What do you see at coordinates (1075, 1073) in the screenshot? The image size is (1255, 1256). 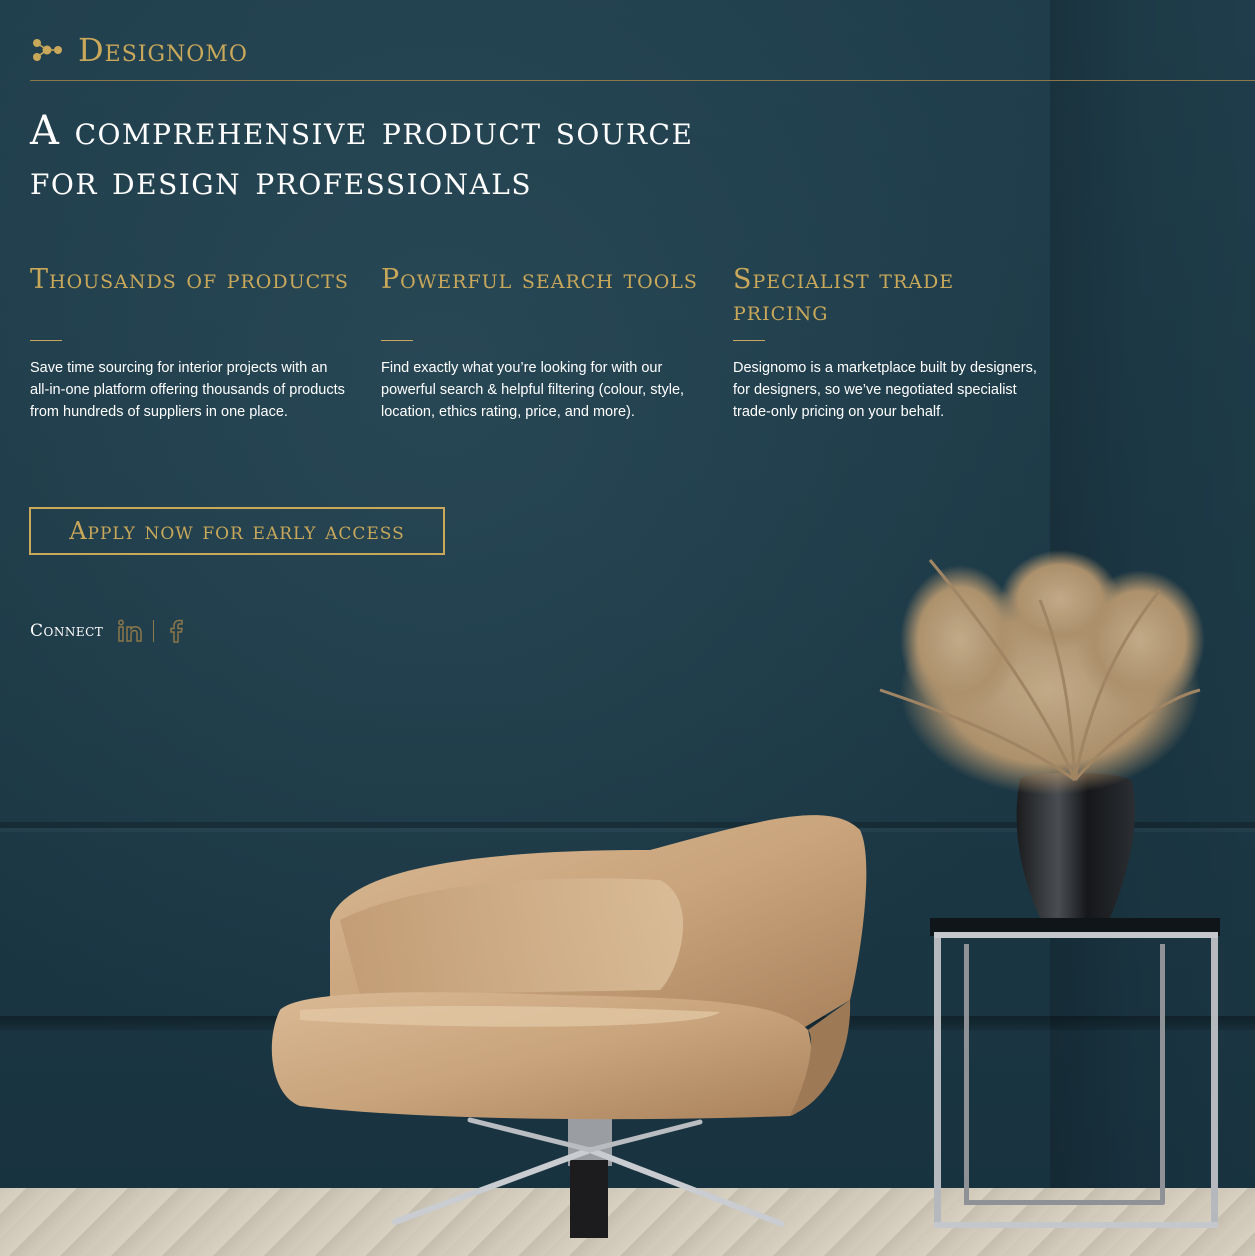 I see `side-table` at bounding box center [1075, 1073].